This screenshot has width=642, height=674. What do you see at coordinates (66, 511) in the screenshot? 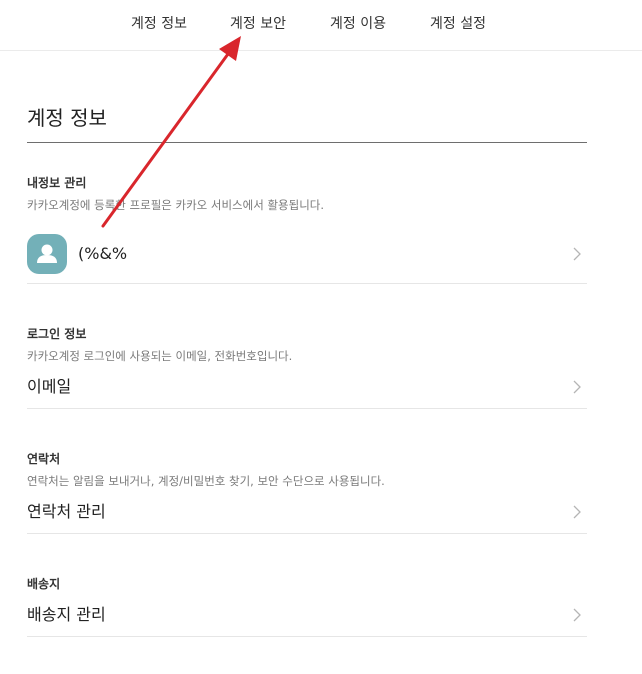
I see `contact-manage-label: 연락처 관리` at bounding box center [66, 511].